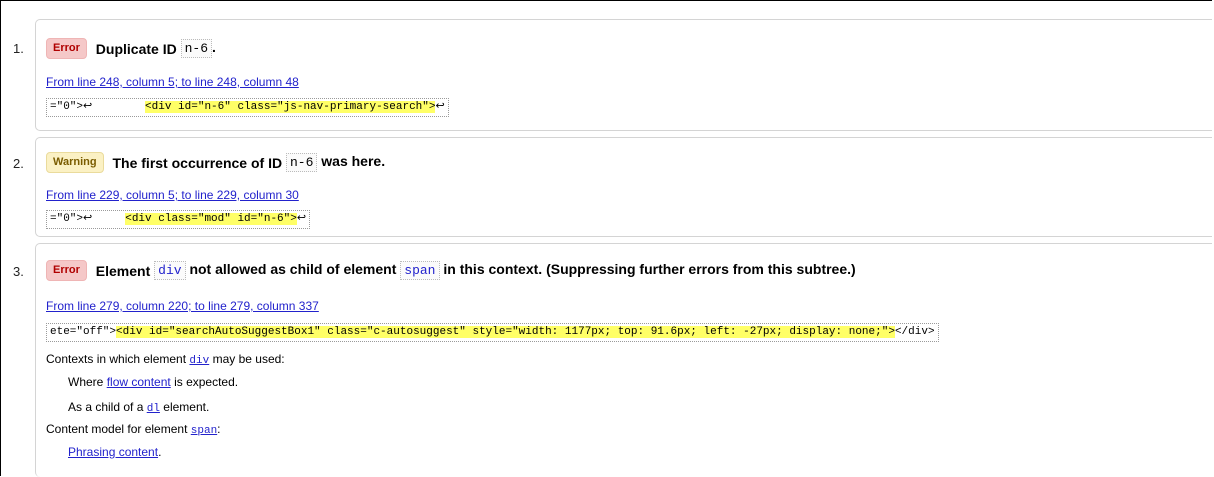 This screenshot has height=477, width=1214. What do you see at coordinates (139, 382) in the screenshot?
I see `flow-content-link: flow content` at bounding box center [139, 382].